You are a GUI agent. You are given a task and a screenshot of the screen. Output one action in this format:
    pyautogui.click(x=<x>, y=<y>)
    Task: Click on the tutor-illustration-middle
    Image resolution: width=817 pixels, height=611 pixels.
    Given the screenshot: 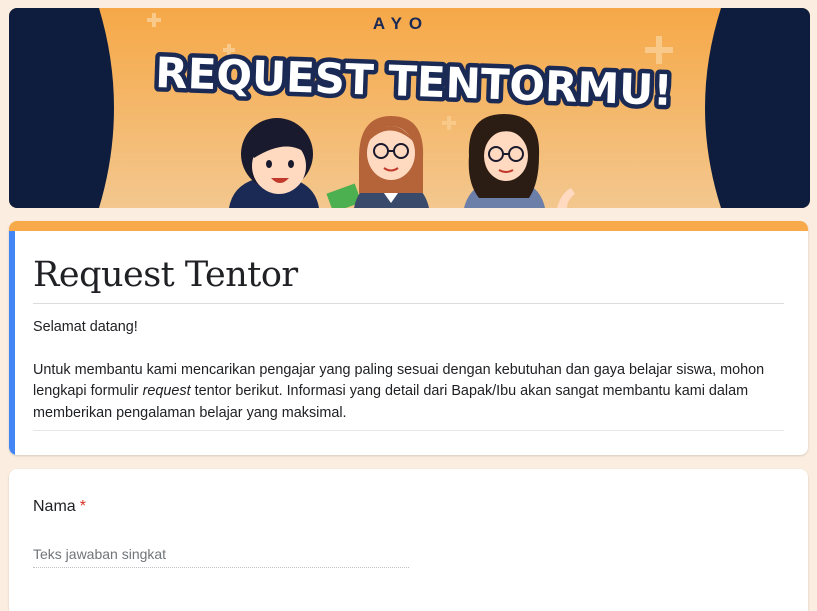 What is the action you would take?
    pyautogui.click(x=391, y=162)
    